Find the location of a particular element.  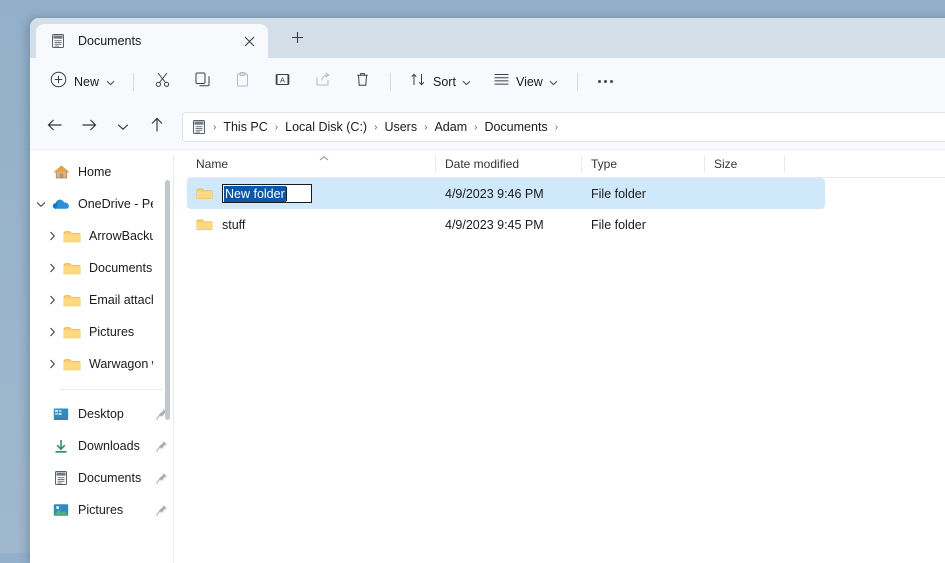

sidebar-item-documents-onedrive: Documents is located at coordinates (101, 268).